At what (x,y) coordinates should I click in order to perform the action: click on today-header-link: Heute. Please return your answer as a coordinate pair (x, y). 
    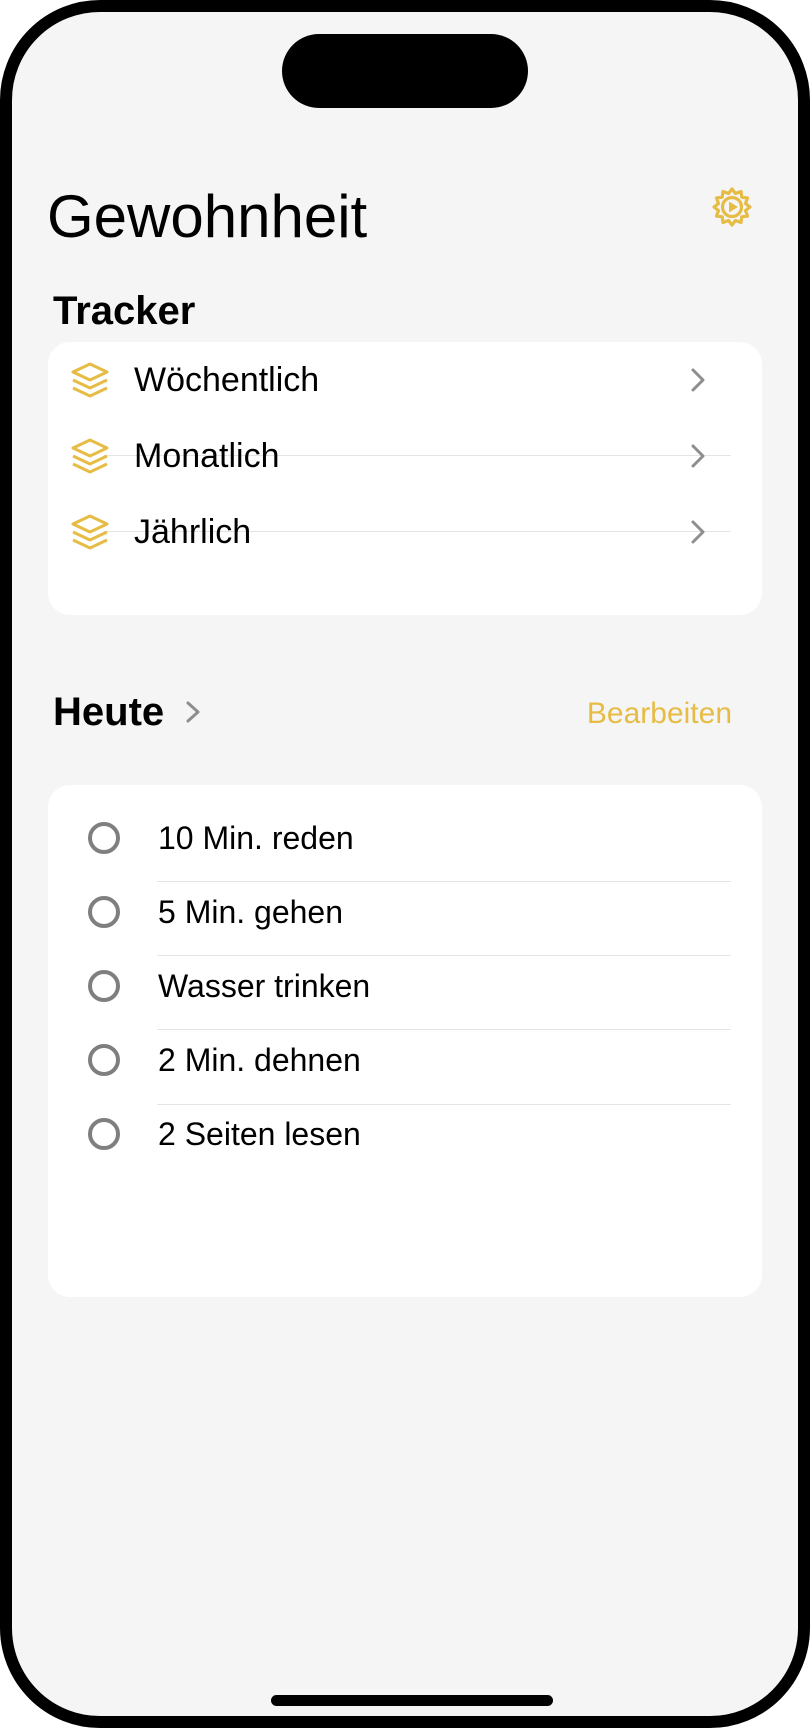
    Looking at the image, I should click on (127, 712).